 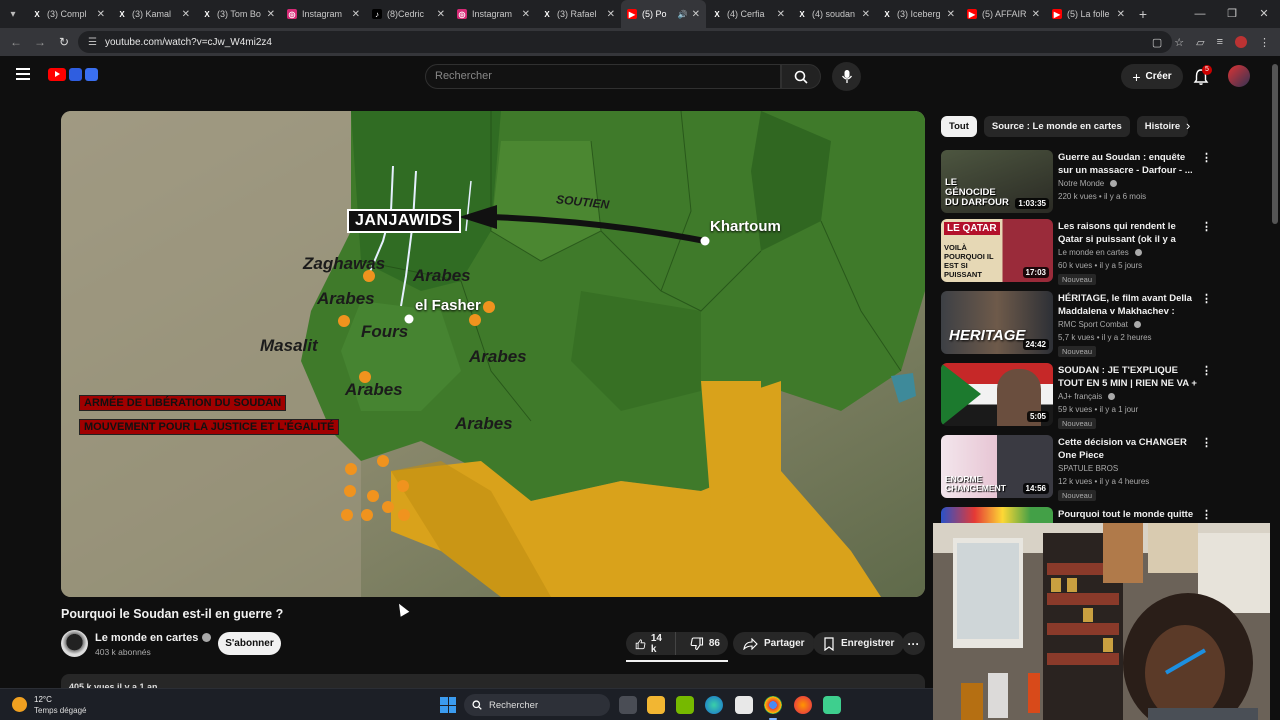 I want to click on cast-icon: ▢, so click(x=1157, y=42).